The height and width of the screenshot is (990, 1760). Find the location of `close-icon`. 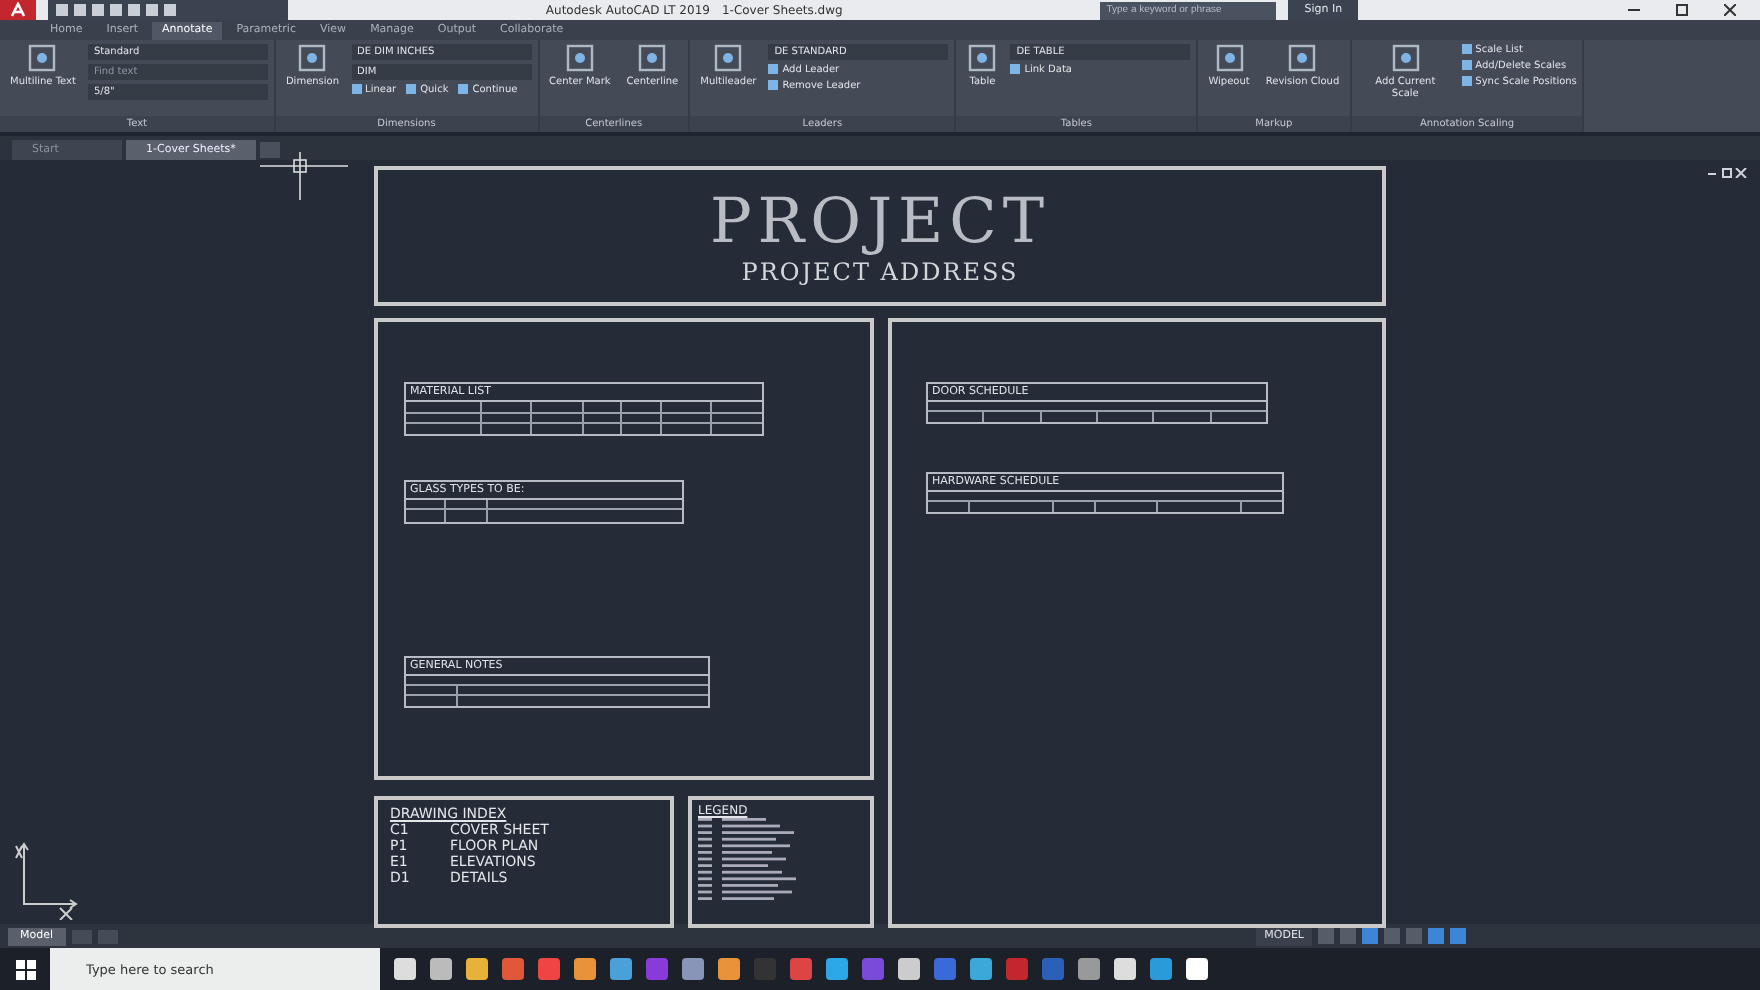

close-icon is located at coordinates (1730, 10).